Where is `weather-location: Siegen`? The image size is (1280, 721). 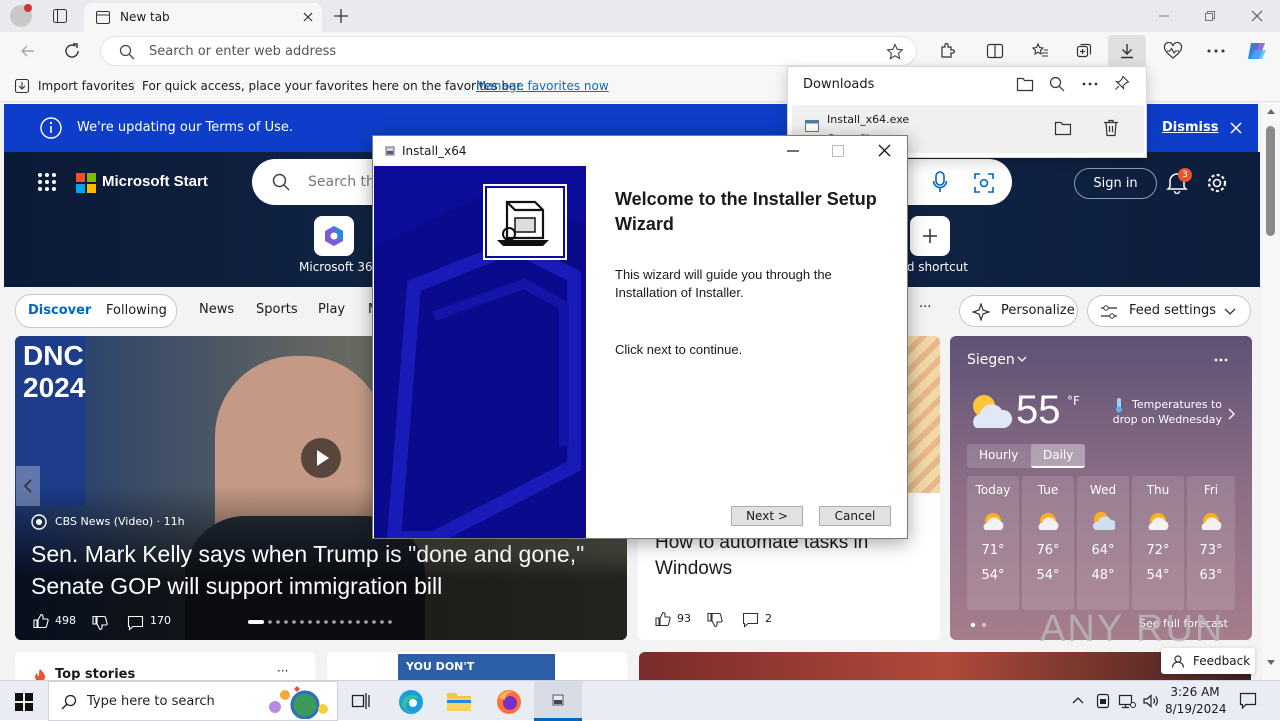 weather-location: Siegen is located at coordinates (991, 360).